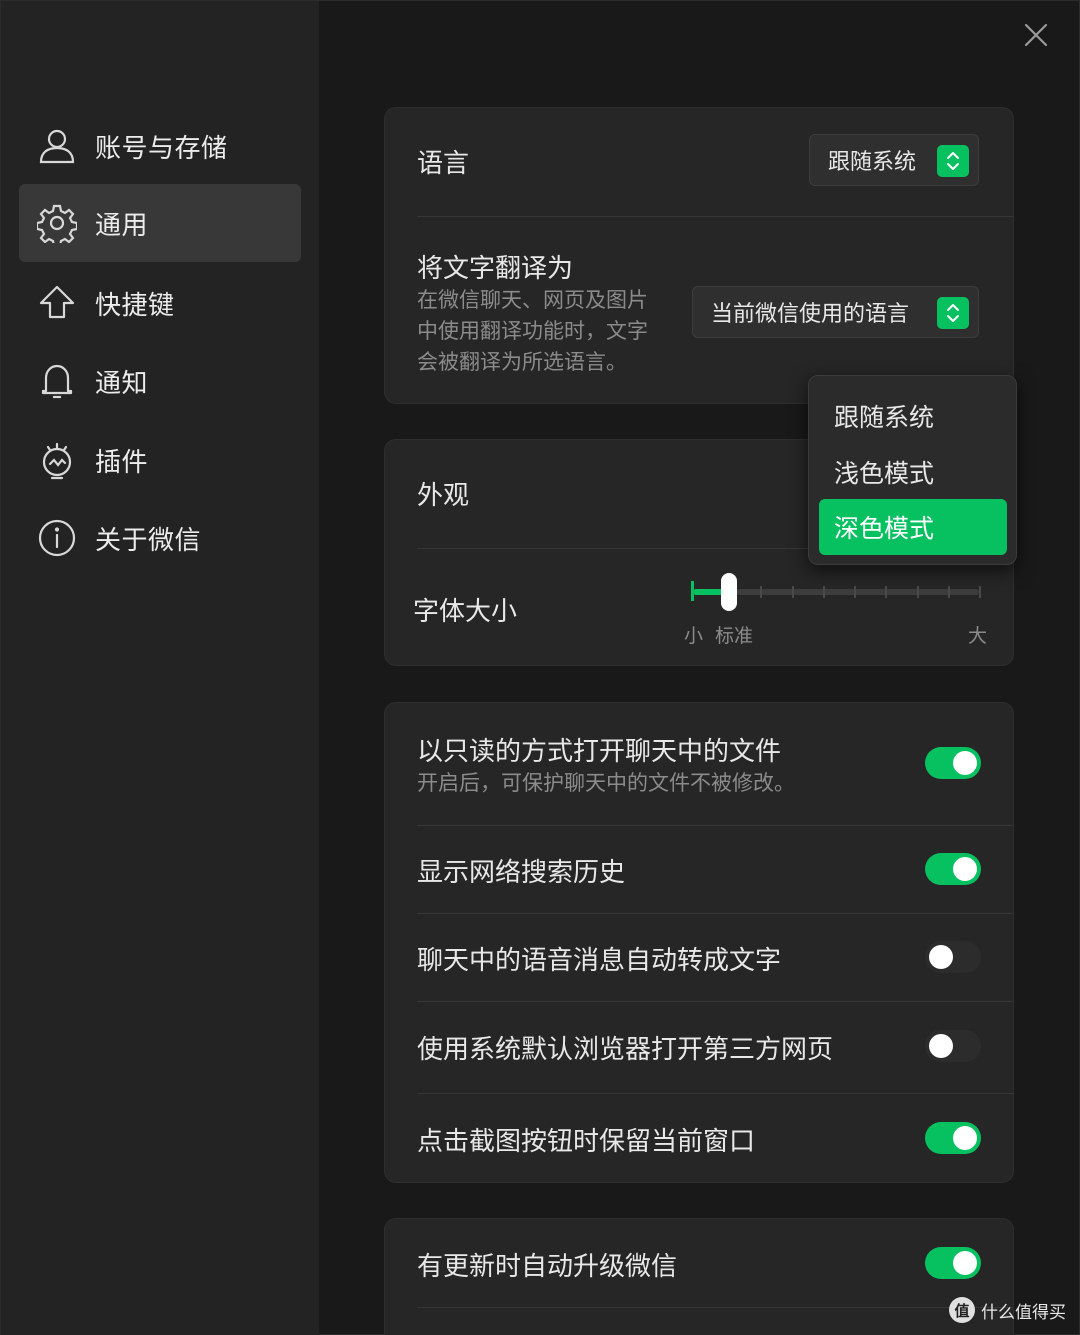  Describe the element at coordinates (521, 873) in the screenshot. I see `search-history-label: 显示网络搜索历史` at that location.